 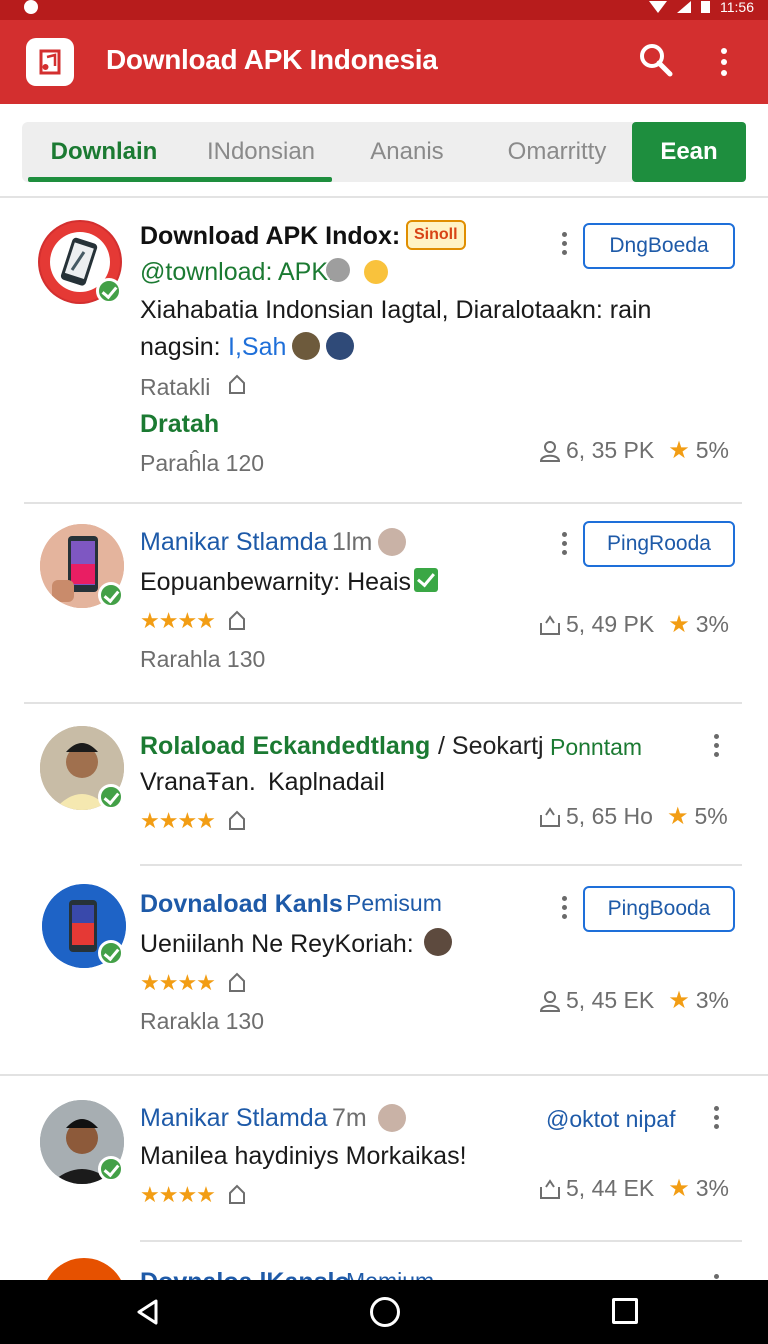 What do you see at coordinates (610, 1119) in the screenshot?
I see `post-handle: @oktot nipaf` at bounding box center [610, 1119].